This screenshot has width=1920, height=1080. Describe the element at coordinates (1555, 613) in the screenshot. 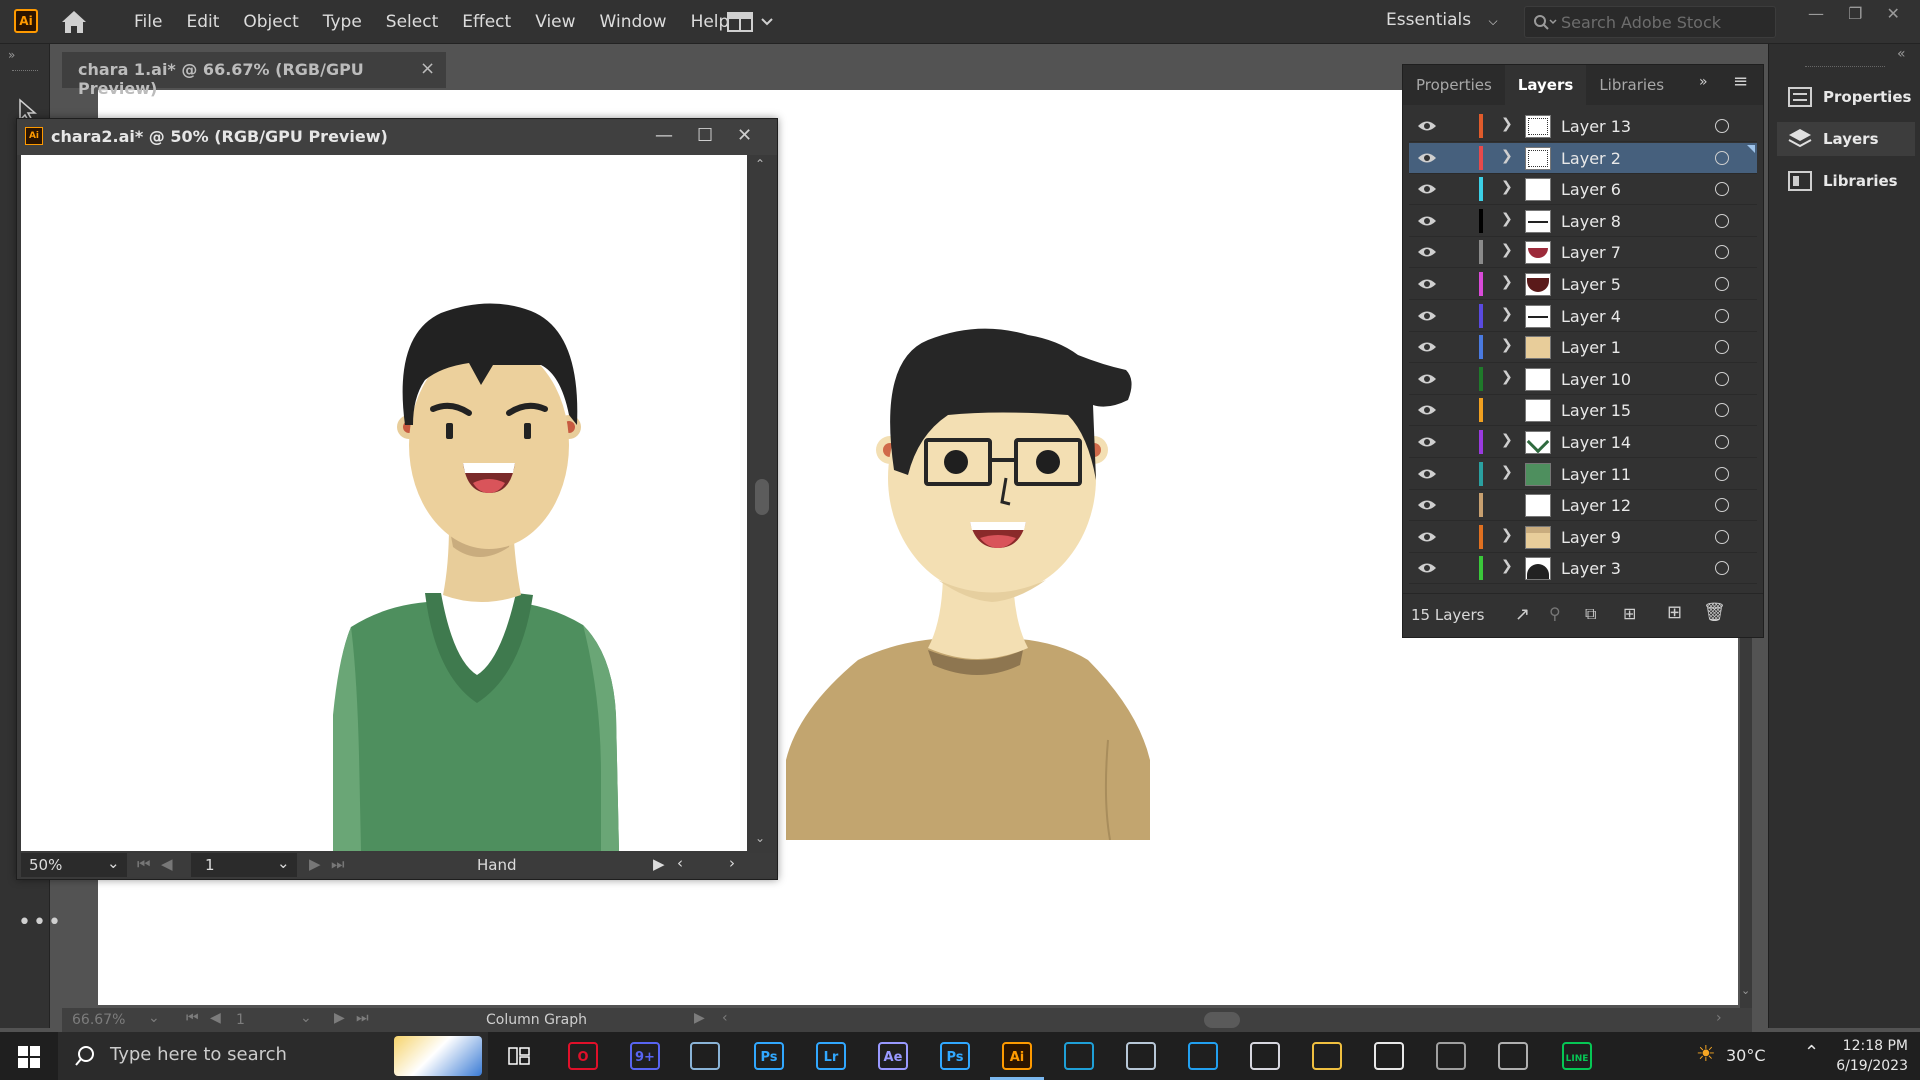

I see `locate-object-icon: ⚲` at that location.